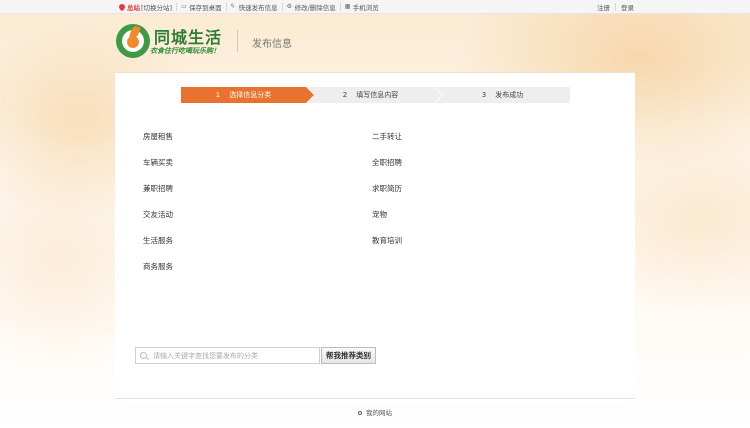  Describe the element at coordinates (143, 355) in the screenshot. I see `search-icon` at that location.